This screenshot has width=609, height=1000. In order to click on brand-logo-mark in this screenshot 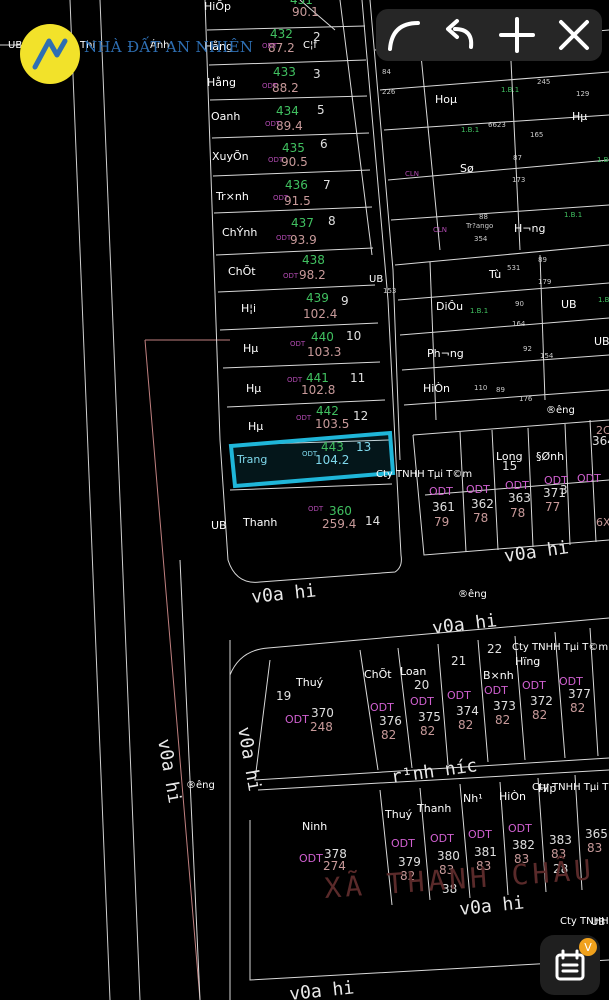, I will do `click(50, 54)`.